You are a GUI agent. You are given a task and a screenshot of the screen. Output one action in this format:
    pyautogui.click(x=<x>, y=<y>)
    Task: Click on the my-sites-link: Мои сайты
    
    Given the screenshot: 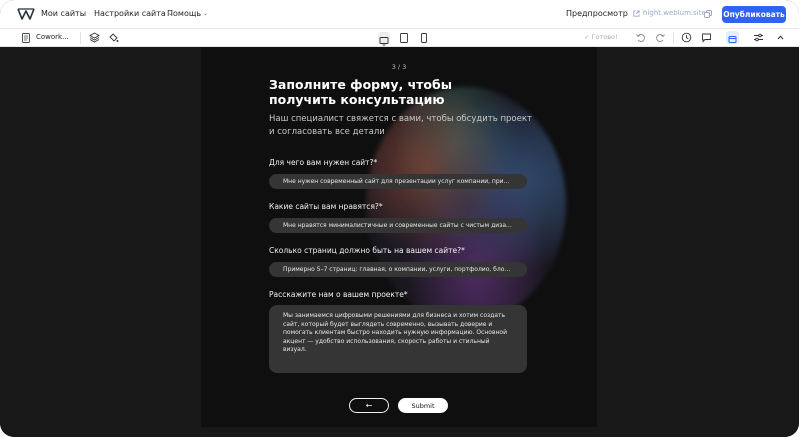 What is the action you would take?
    pyautogui.click(x=63, y=13)
    